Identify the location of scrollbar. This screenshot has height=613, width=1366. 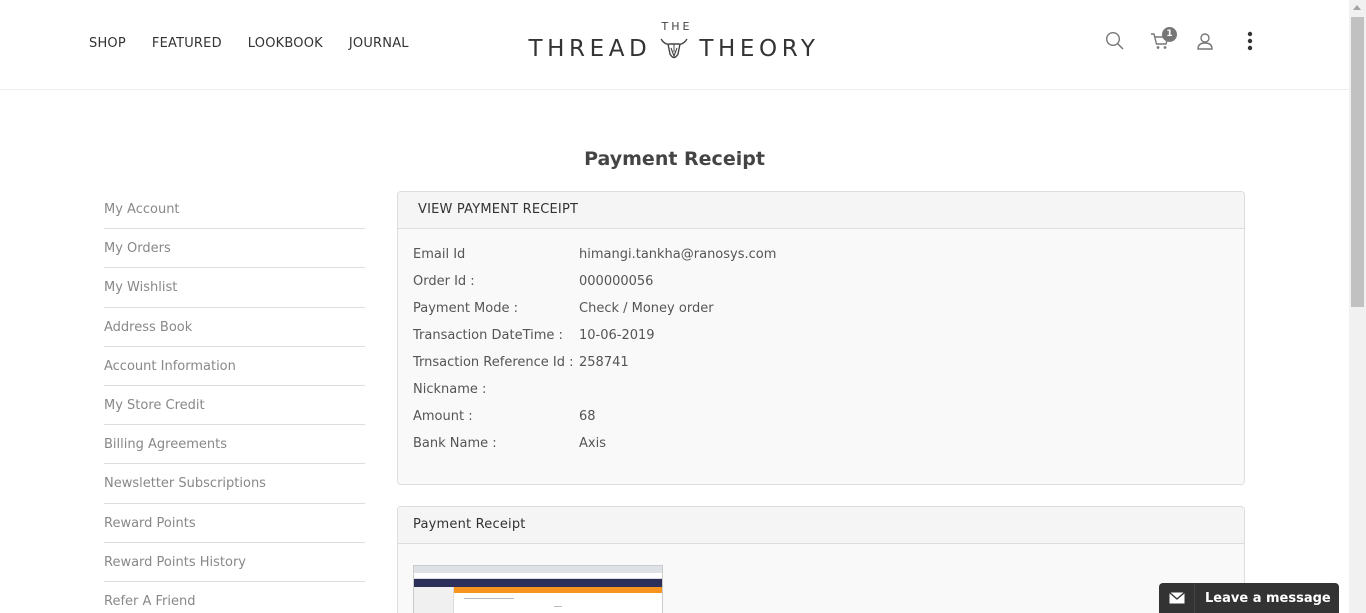
(1357, 306).